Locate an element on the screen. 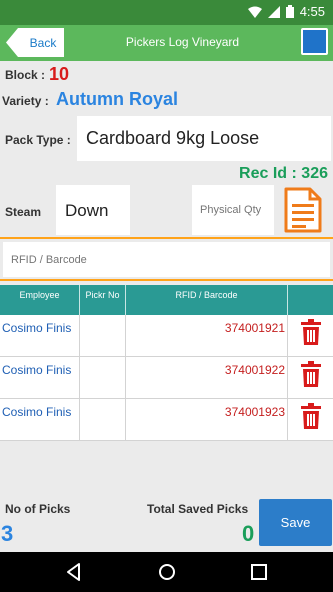 The height and width of the screenshot is (592, 333). table-row: Cosimo Finis 374001923 is located at coordinates (166, 420).